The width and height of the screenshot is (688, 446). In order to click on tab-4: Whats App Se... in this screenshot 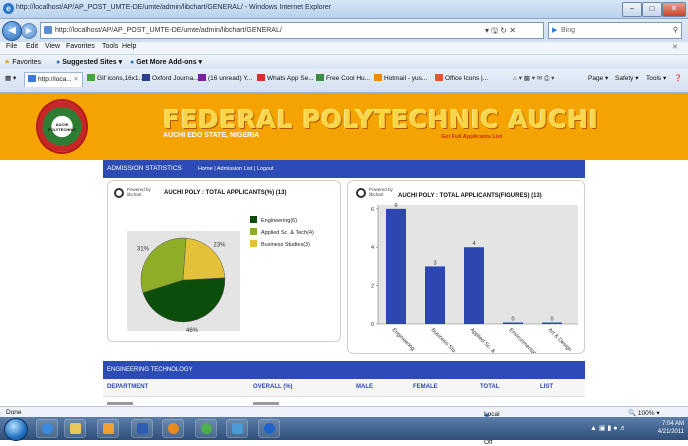, I will do `click(285, 79)`.